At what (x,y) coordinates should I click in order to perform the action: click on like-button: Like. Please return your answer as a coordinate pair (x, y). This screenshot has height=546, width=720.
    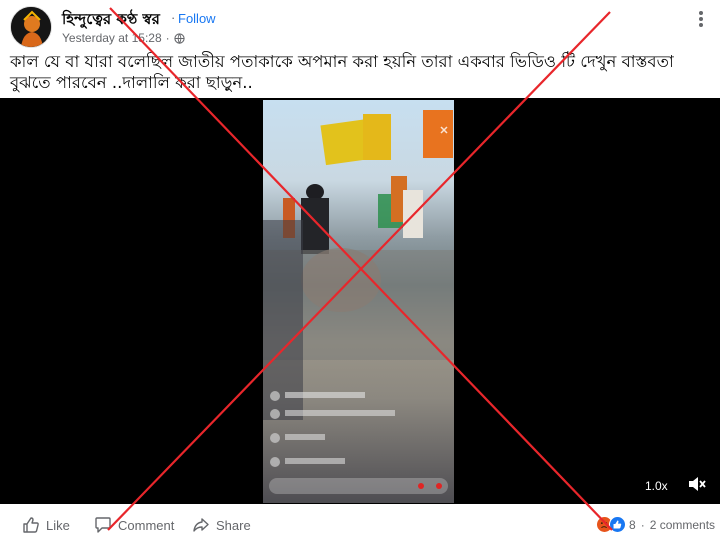
    Looking at the image, I should click on (46, 525).